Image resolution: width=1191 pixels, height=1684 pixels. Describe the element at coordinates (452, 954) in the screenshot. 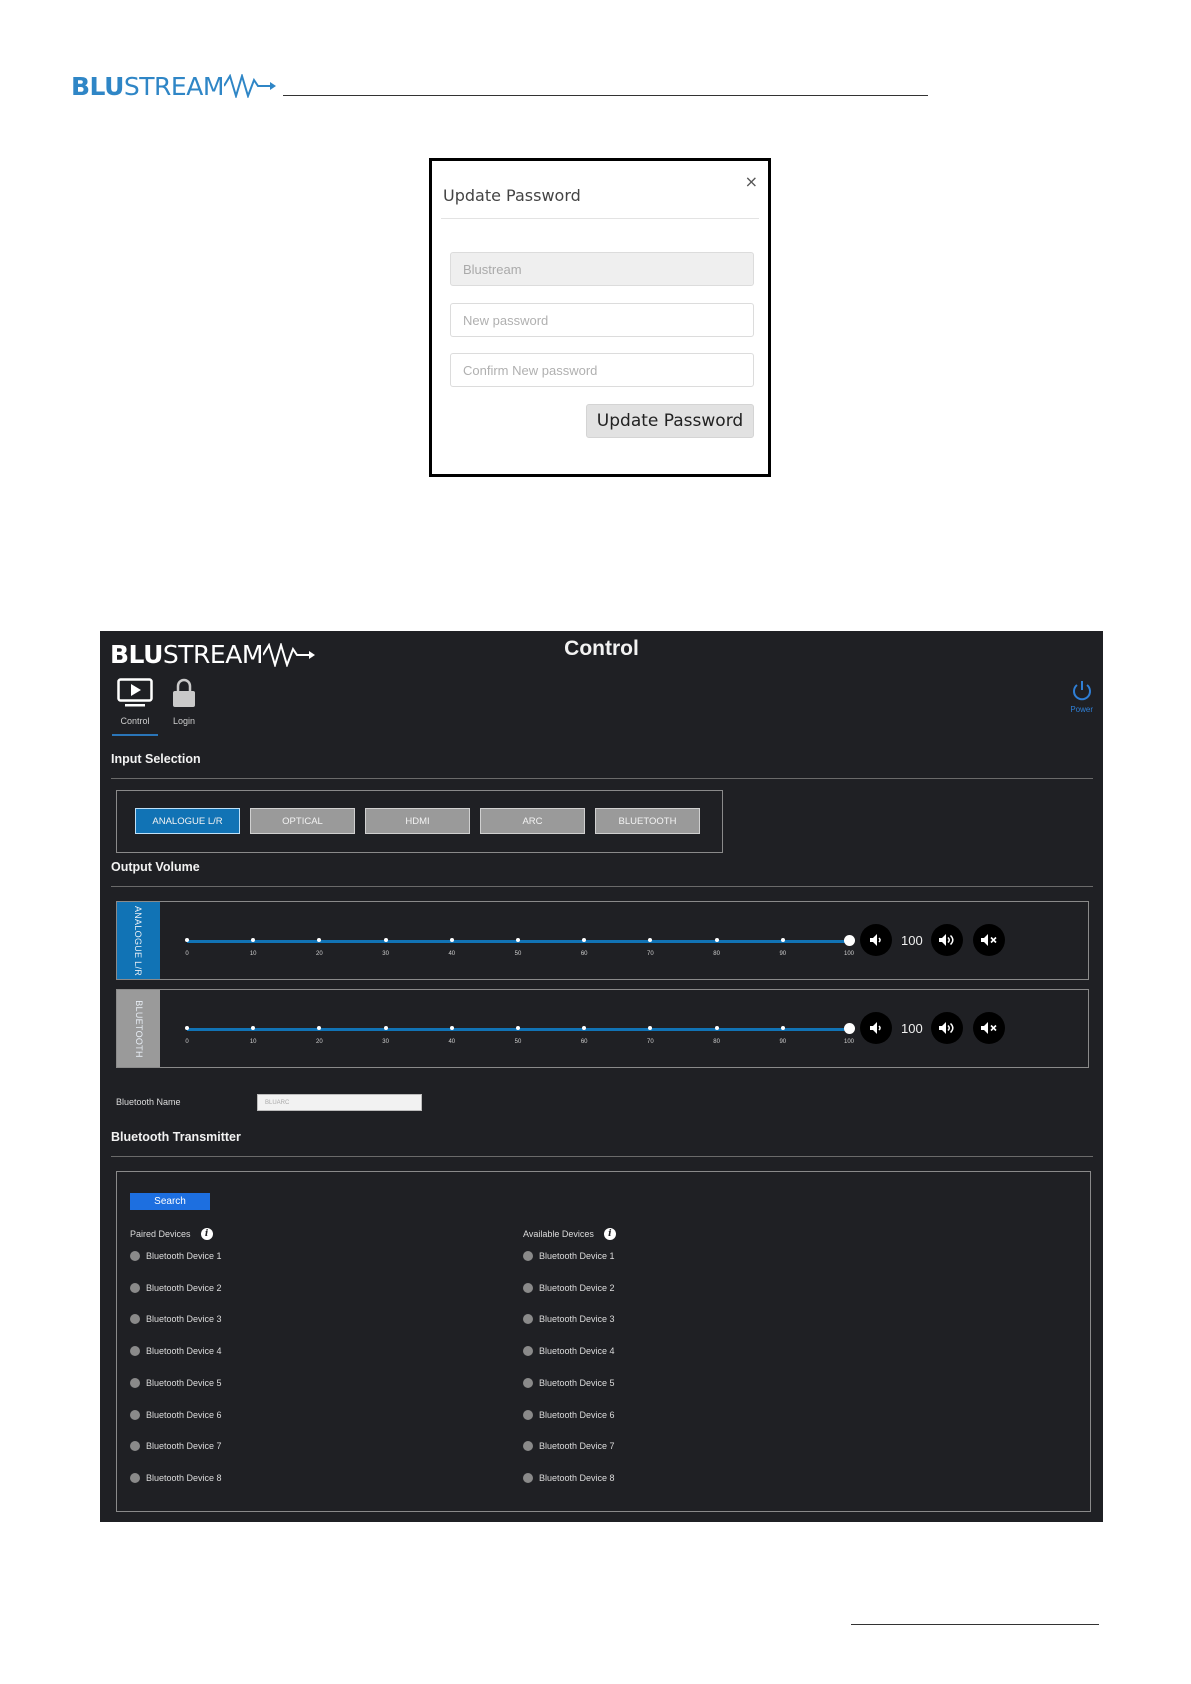

I see `slider-tick-label: 40` at that location.